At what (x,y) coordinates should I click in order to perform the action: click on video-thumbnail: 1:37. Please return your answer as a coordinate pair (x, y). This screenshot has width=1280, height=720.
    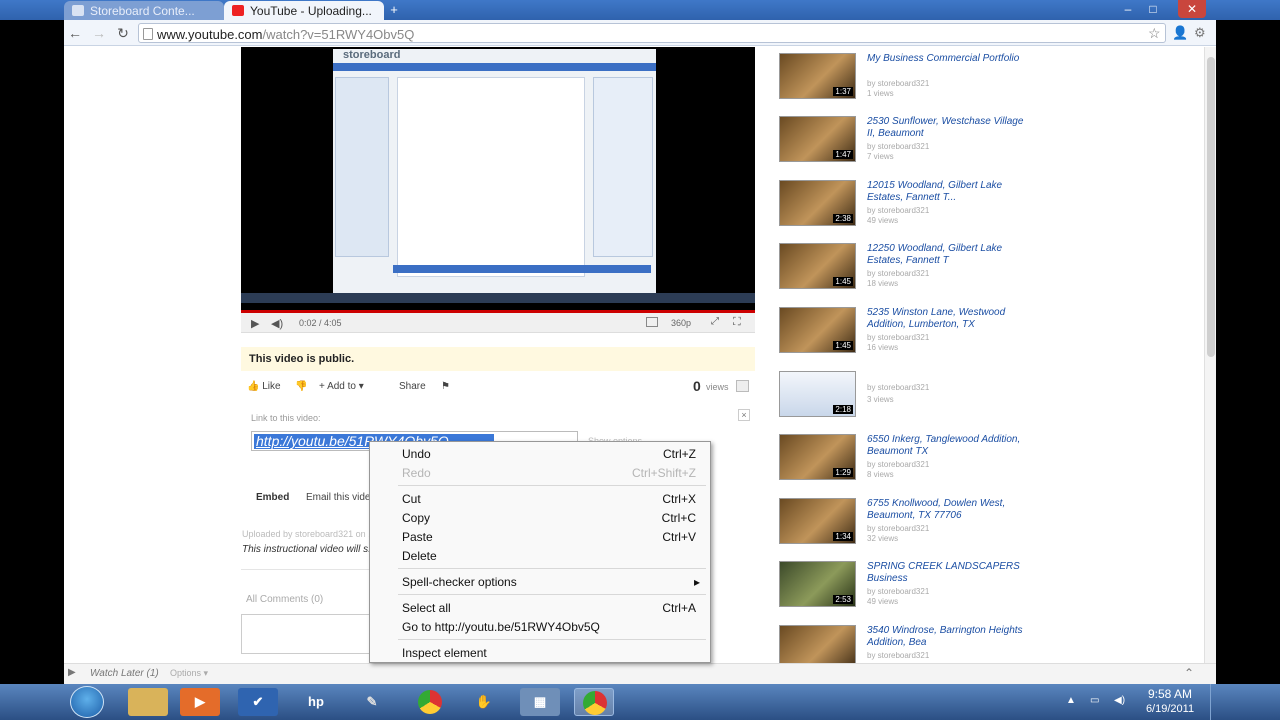
    Looking at the image, I should click on (817, 76).